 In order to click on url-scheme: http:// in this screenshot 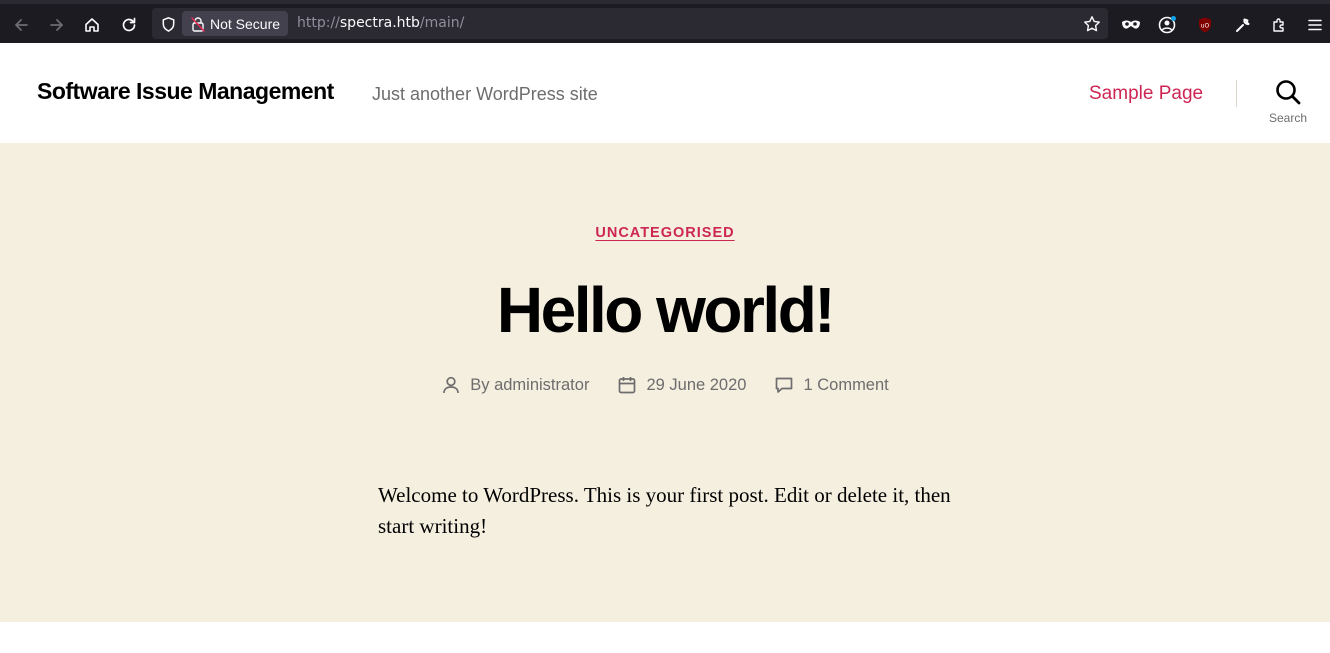, I will do `click(318, 23)`.